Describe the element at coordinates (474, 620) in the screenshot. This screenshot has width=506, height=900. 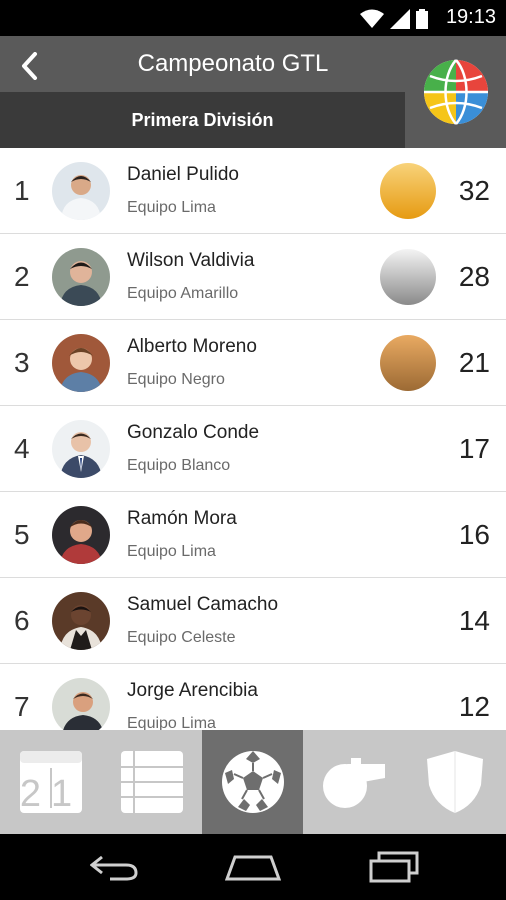
I see `points: 14` at that location.